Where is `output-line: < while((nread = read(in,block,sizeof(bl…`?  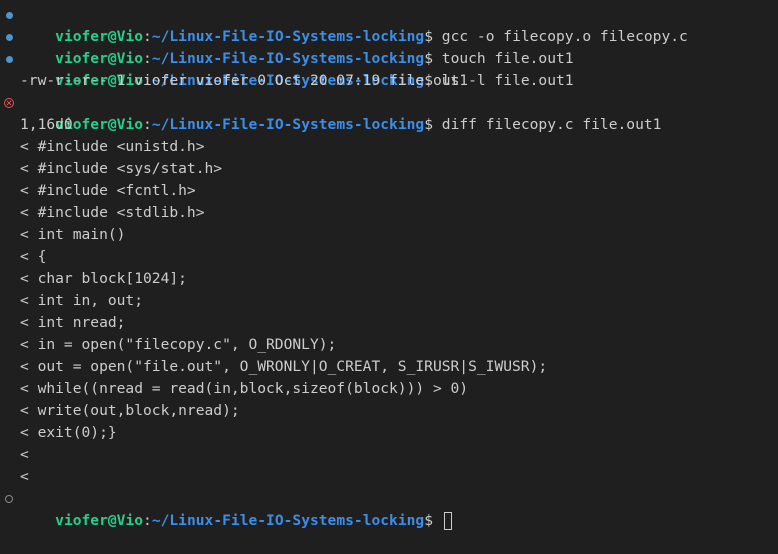
output-line: < while((nread = read(in,block,sizeof(bl… is located at coordinates (244, 388).